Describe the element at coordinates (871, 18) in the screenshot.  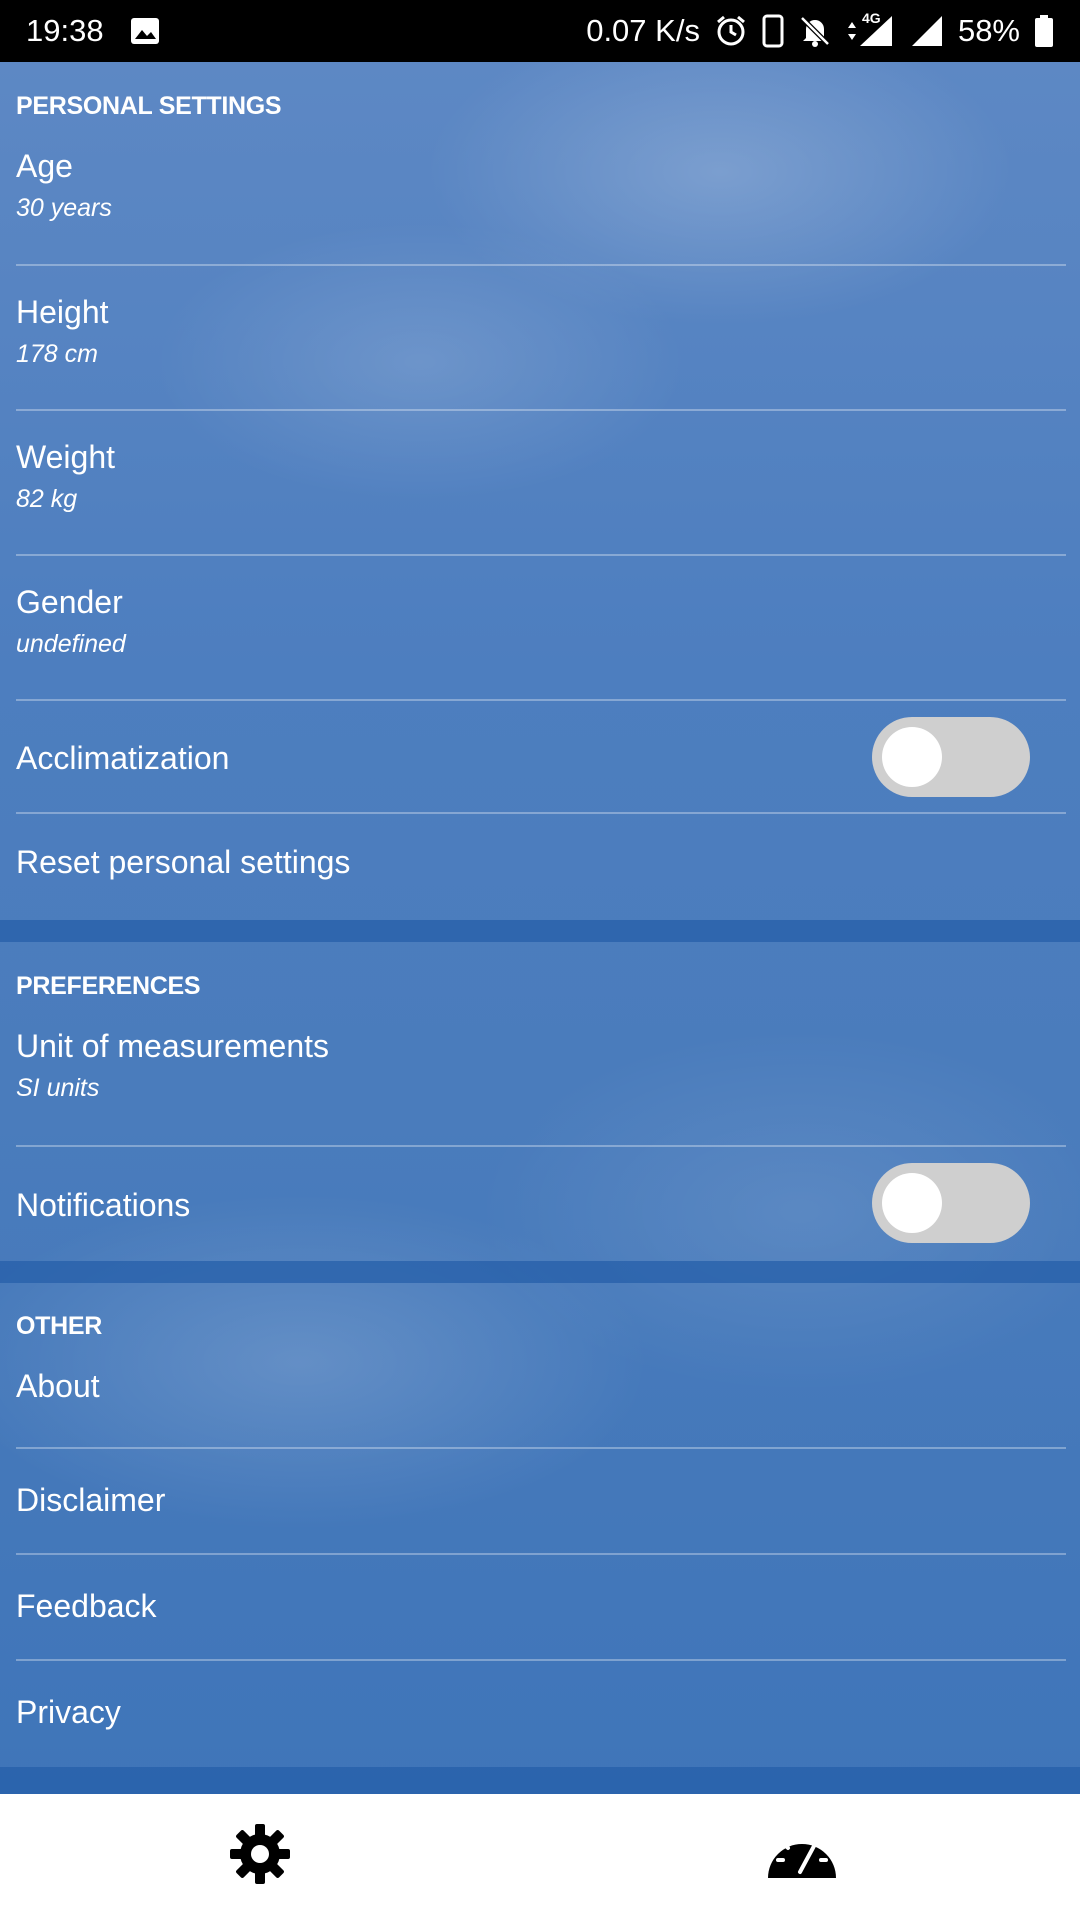
I see `network-type: 4G` at that location.